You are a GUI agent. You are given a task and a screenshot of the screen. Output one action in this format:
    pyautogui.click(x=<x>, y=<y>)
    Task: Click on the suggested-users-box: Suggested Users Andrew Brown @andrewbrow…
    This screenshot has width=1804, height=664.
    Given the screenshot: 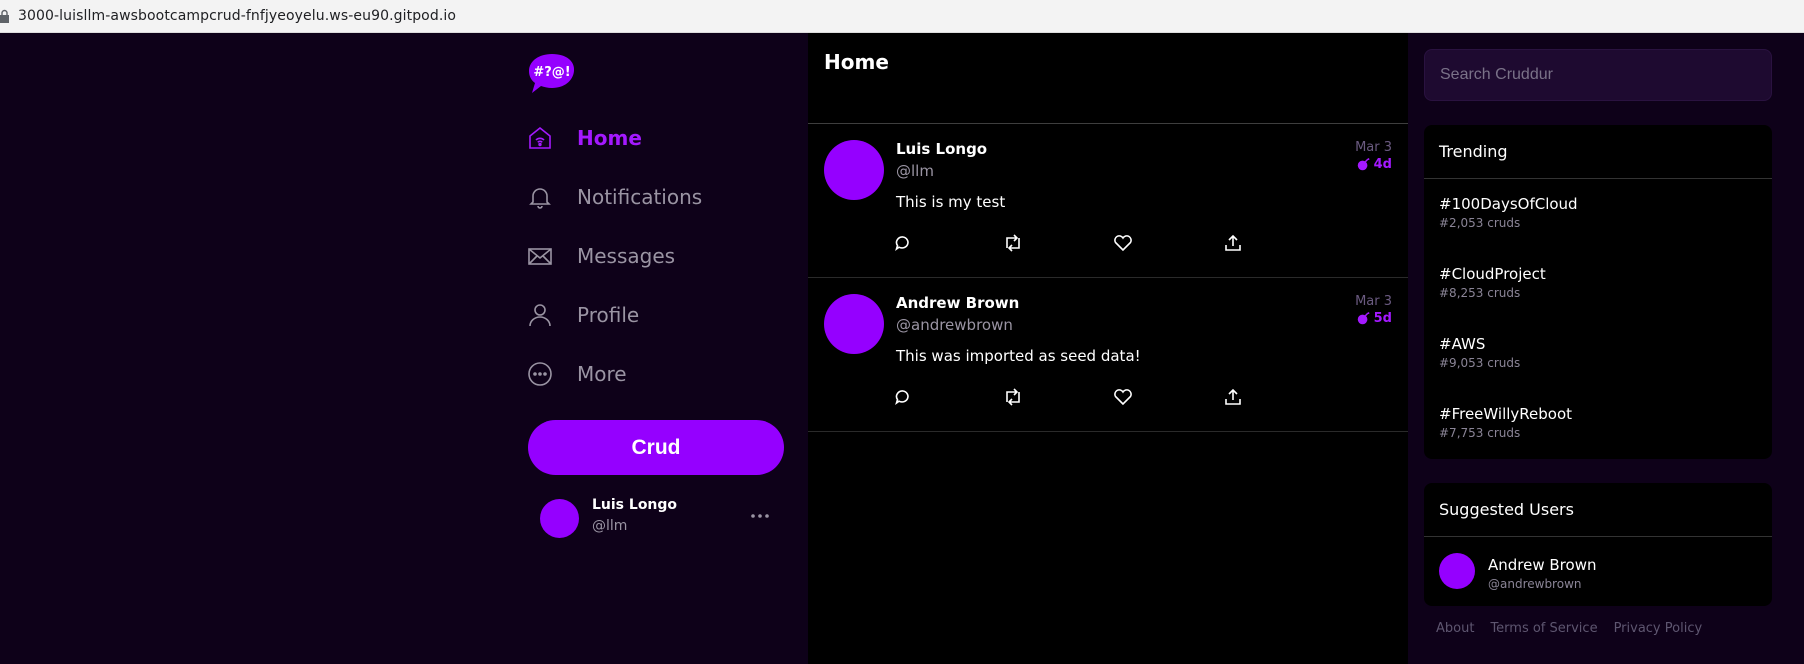 What is the action you would take?
    pyautogui.click(x=1598, y=544)
    